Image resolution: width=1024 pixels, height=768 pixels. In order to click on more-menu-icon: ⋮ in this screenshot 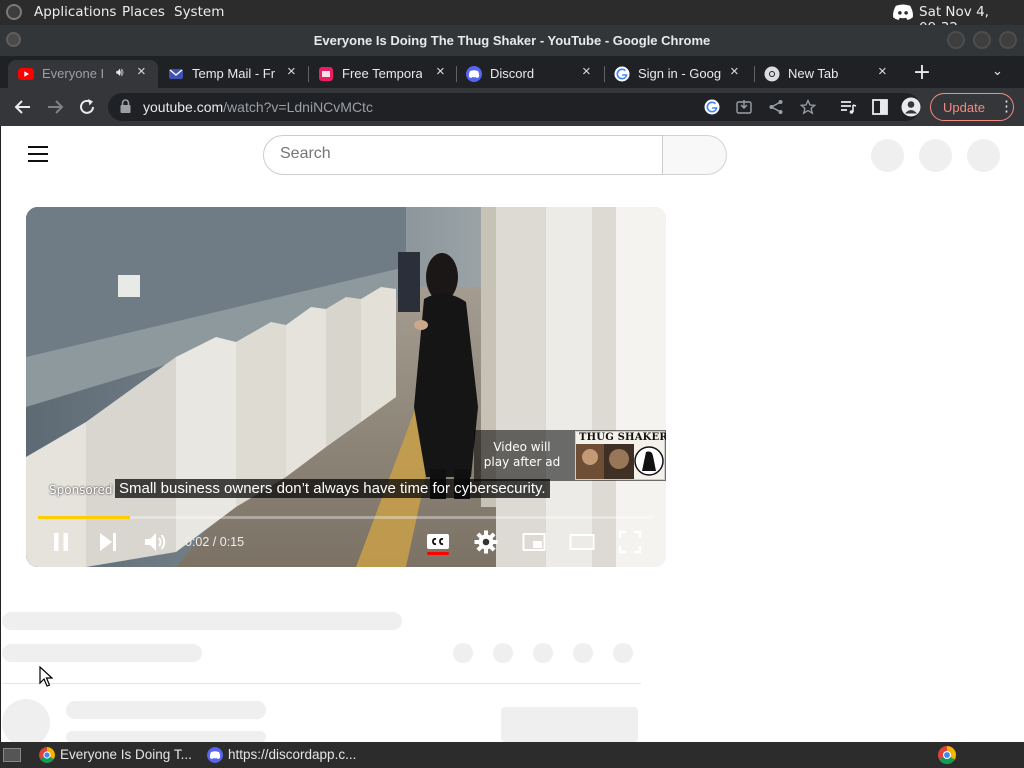, I will do `click(1006, 106)`.